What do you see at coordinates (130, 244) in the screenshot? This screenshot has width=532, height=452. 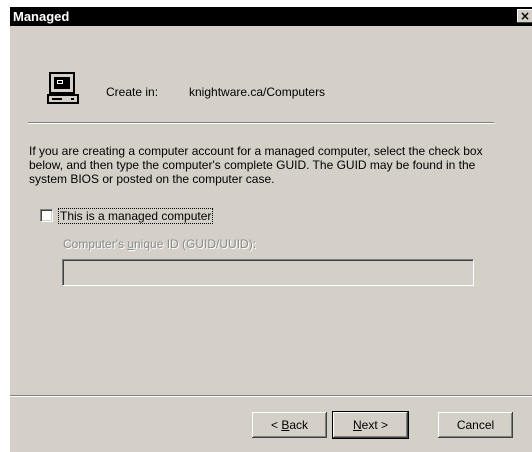 I see `guid-label-mnemonic: u` at bounding box center [130, 244].